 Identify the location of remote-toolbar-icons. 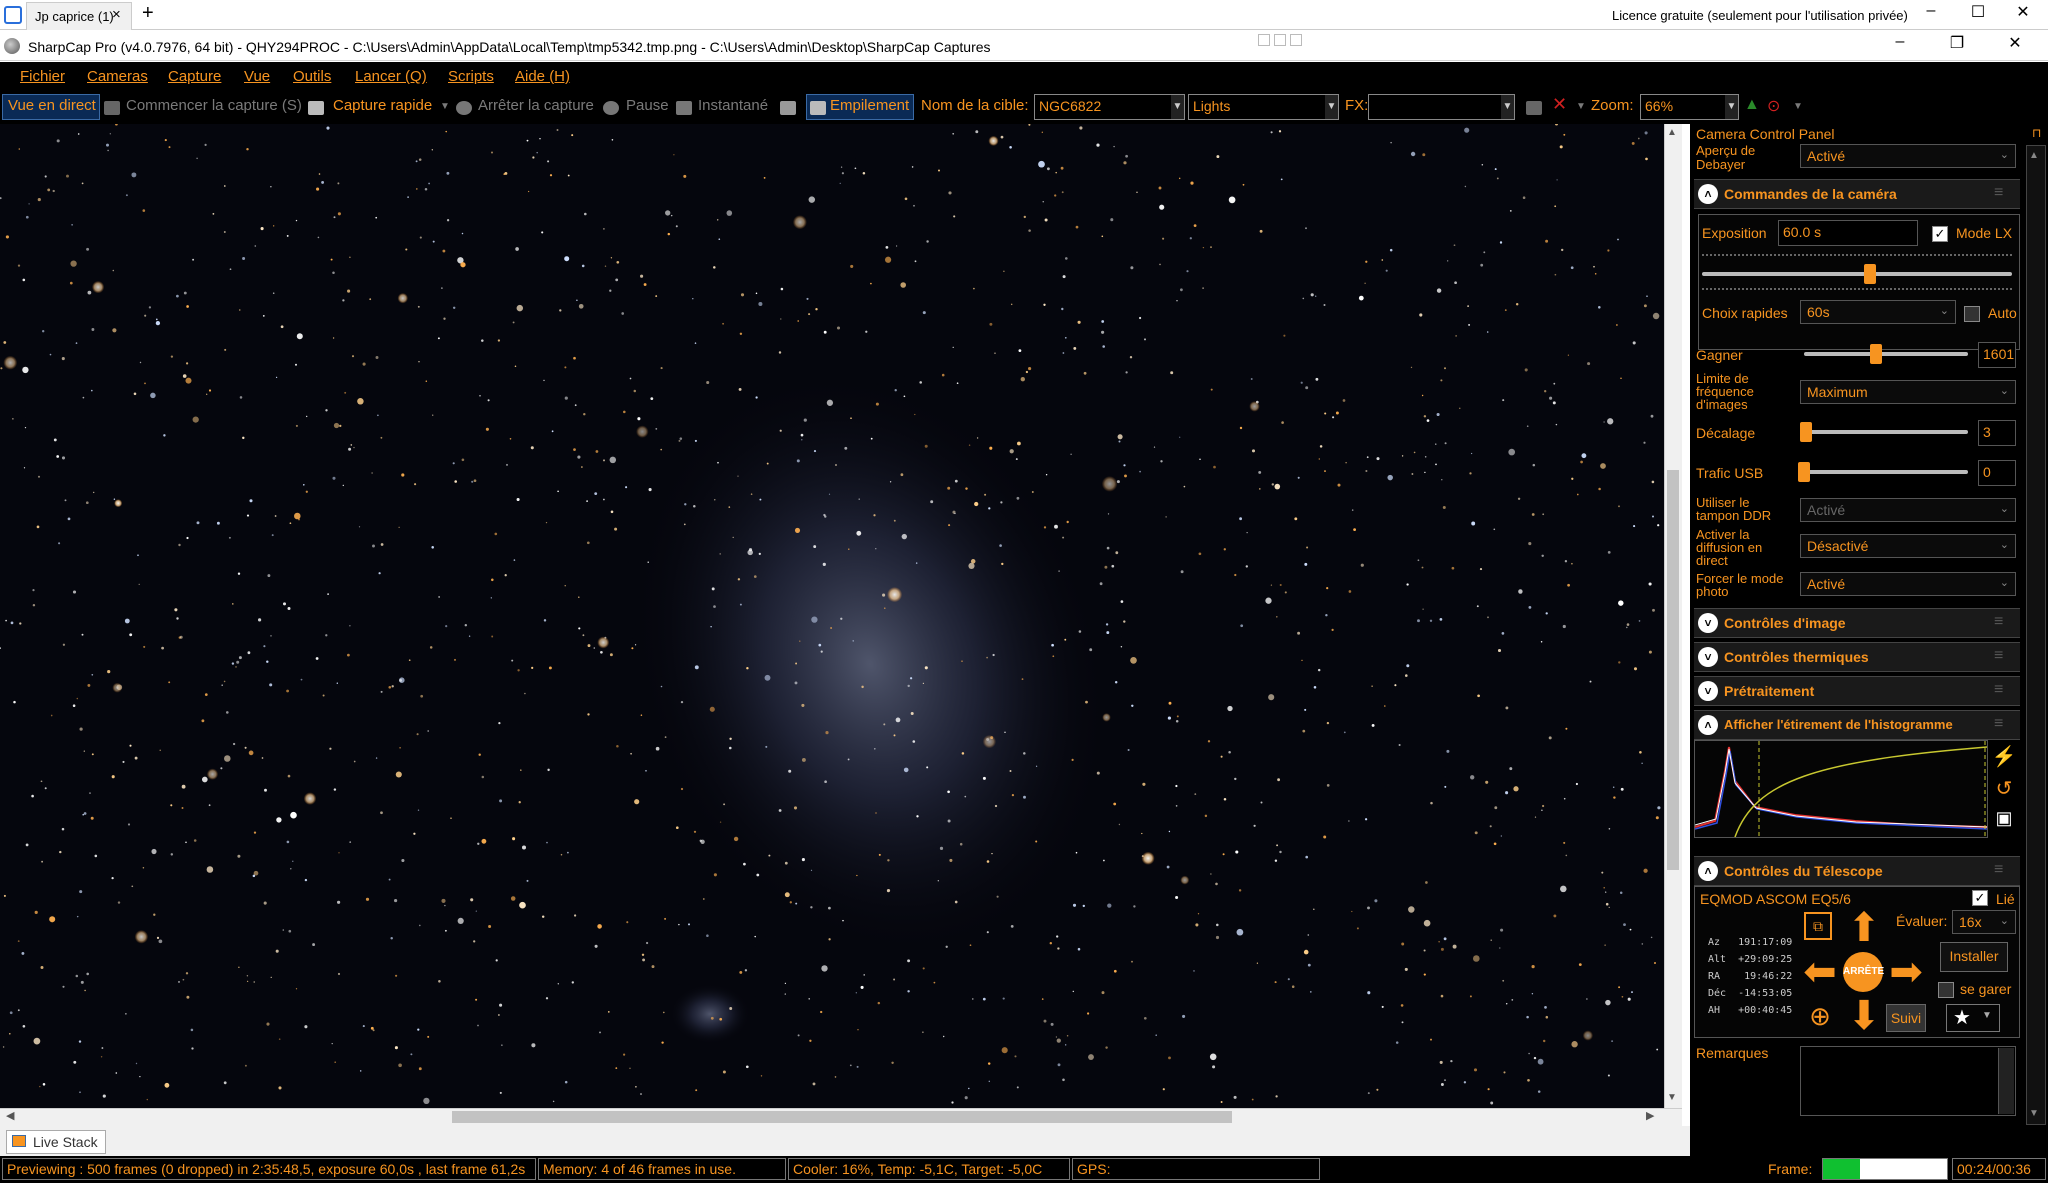
(1289, 42).